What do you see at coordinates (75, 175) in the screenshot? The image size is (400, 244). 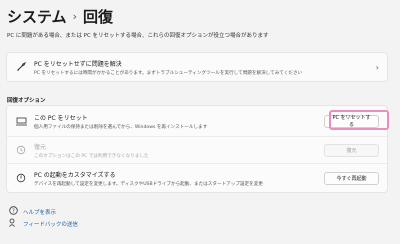 I see `advanced-startup-title: PC の起動をカスタマイズする` at bounding box center [75, 175].